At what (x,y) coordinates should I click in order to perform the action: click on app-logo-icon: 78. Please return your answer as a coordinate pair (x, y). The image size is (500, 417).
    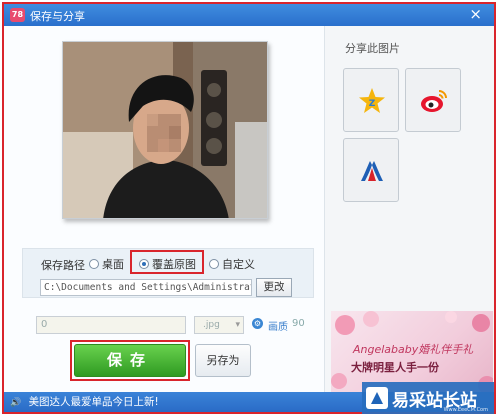
    Looking at the image, I should click on (17, 15).